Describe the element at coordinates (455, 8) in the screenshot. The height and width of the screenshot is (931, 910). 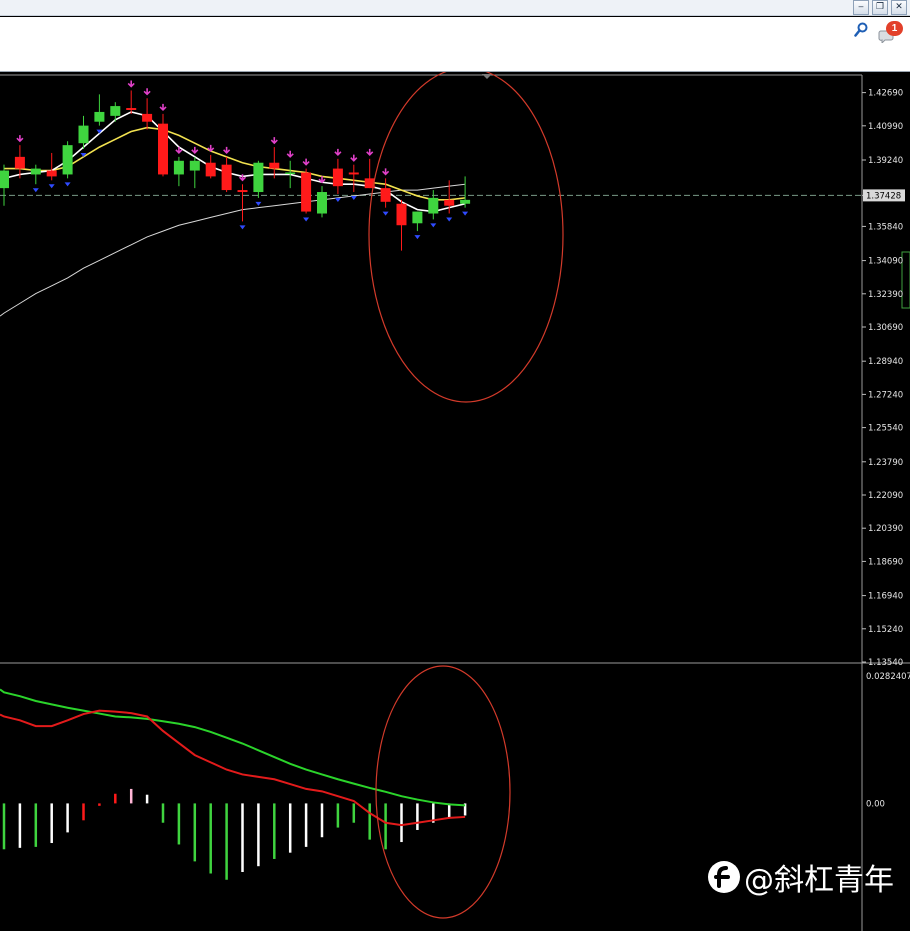
I see `window-titlebar: ‒ ❐ ✕` at that location.